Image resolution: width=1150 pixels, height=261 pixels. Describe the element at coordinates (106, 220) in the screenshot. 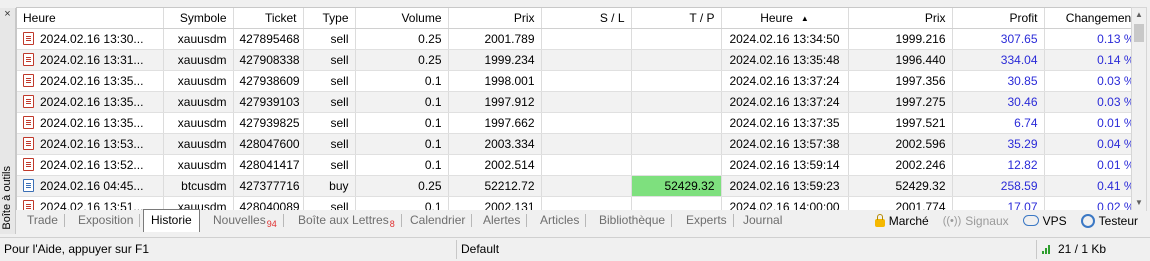

I see `tab-exposition: Exposition` at that location.